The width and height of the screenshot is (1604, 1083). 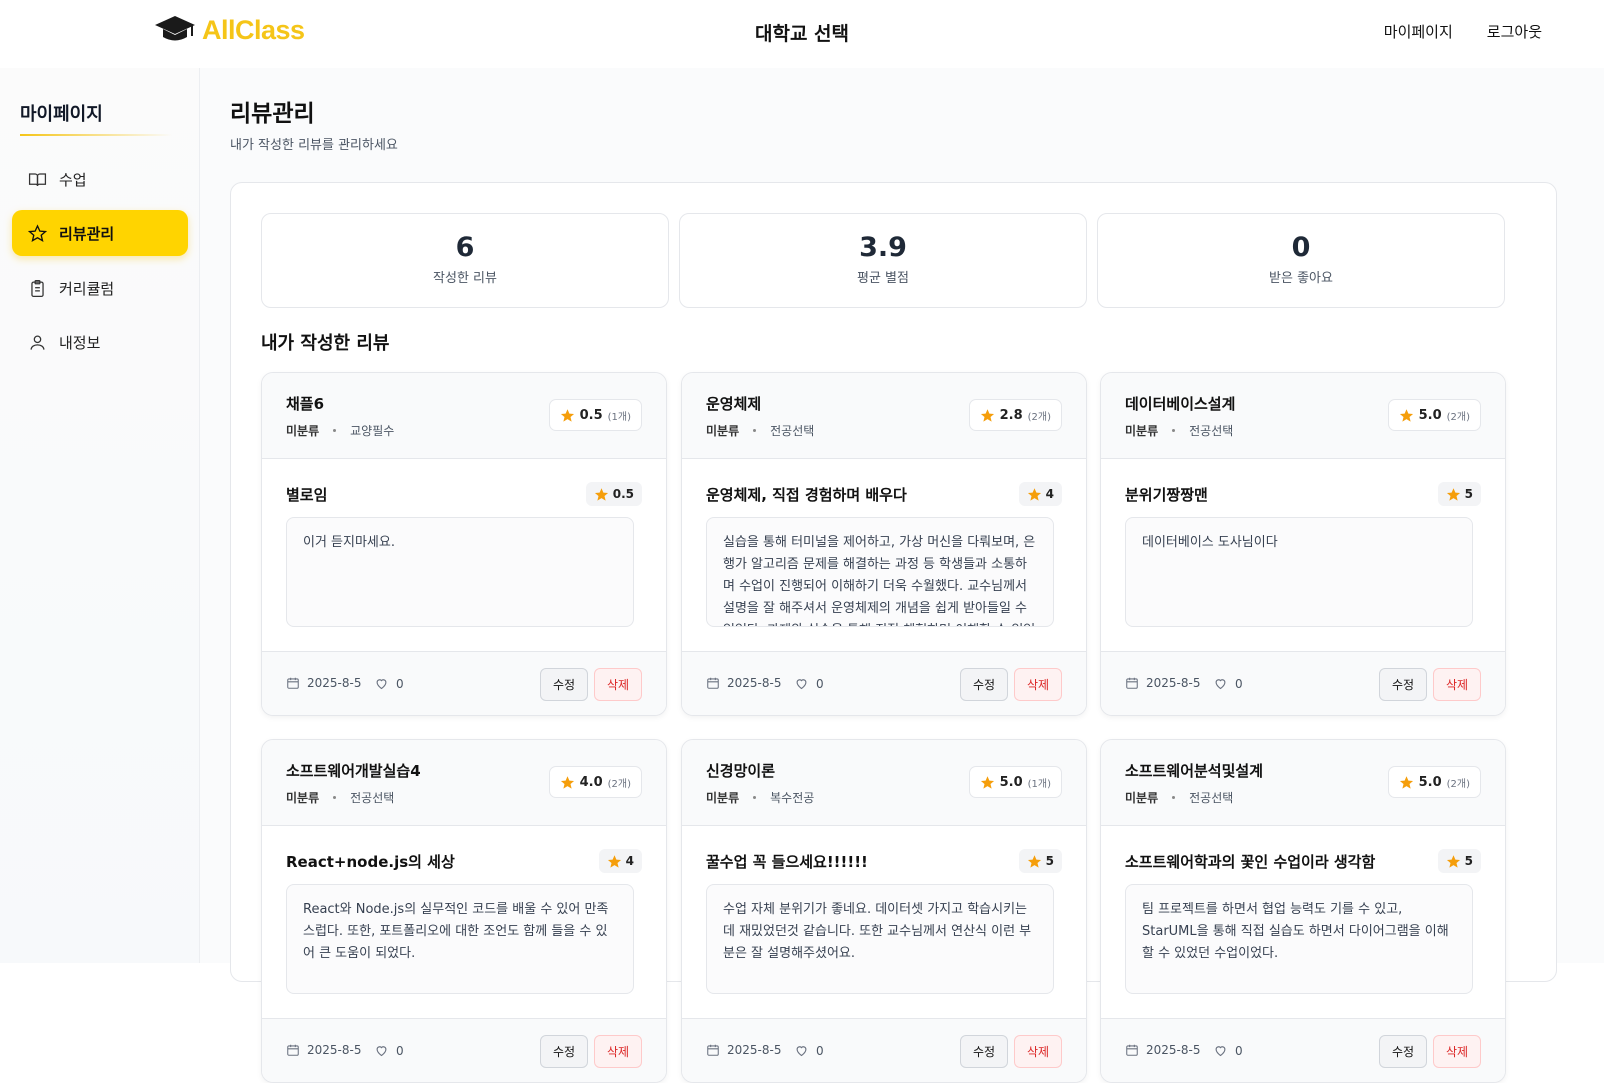 What do you see at coordinates (883, 260) in the screenshot?
I see `stat-average-rating: 3.9 평균 별점` at bounding box center [883, 260].